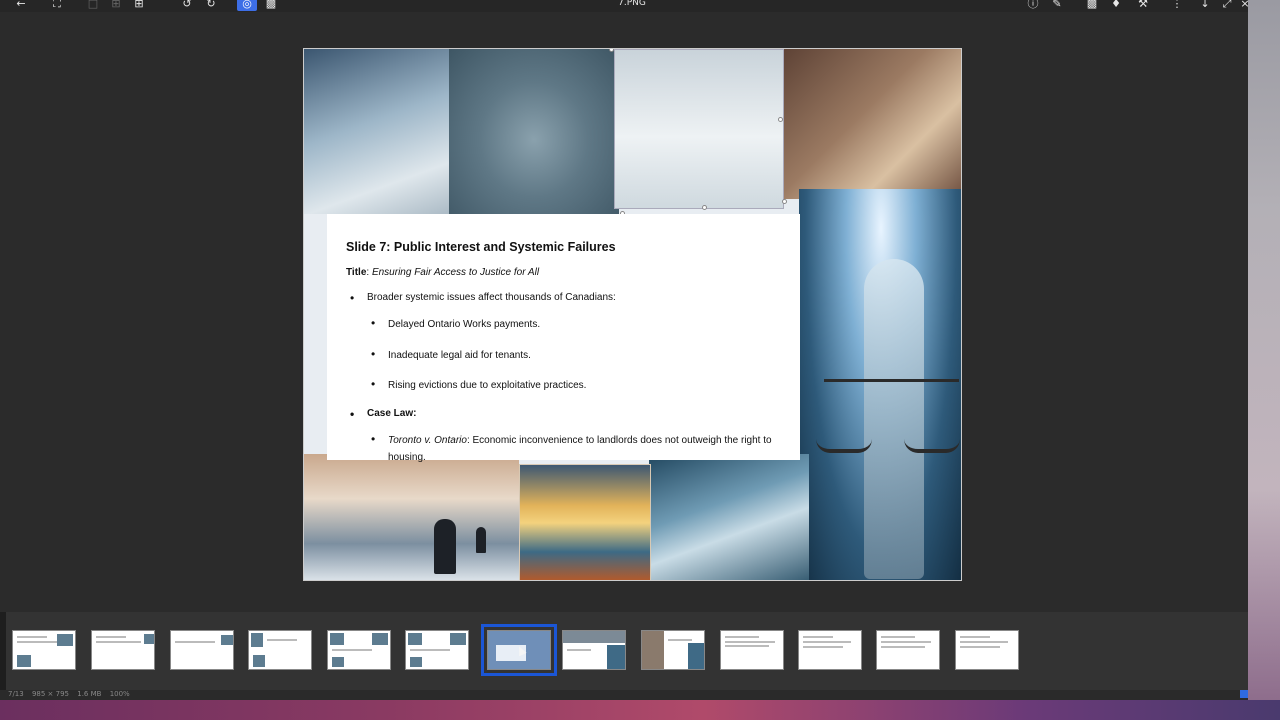 This screenshot has height=720, width=1280. I want to click on tag-icon: ♦, so click(1116, 5).